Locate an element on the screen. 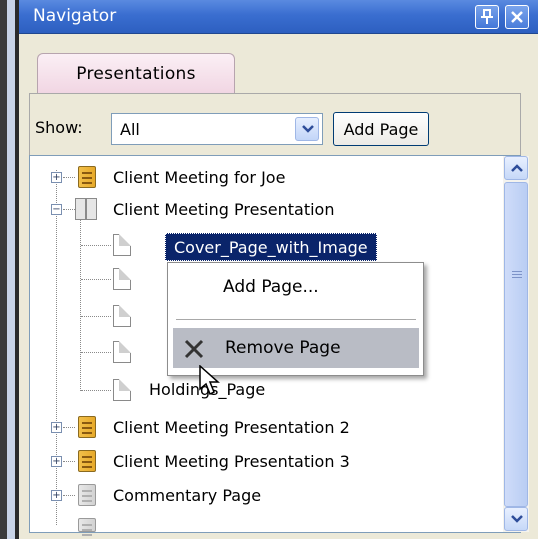  pin-button is located at coordinates (487, 17).